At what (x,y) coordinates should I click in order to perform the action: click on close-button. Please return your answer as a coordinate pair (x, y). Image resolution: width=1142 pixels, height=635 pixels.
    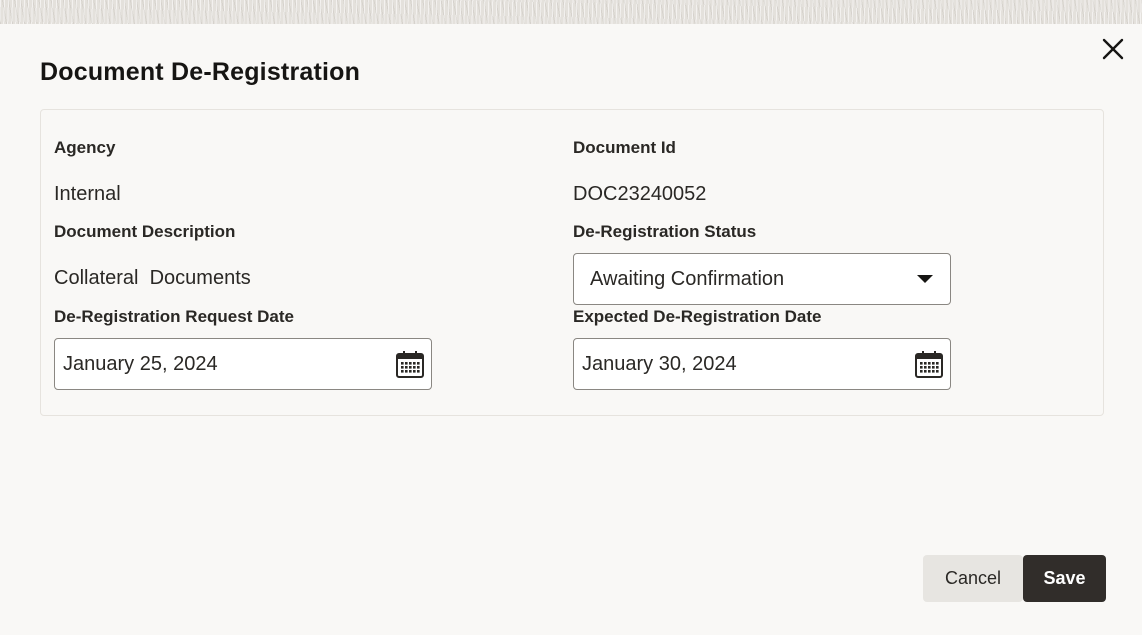
    Looking at the image, I should click on (1113, 49).